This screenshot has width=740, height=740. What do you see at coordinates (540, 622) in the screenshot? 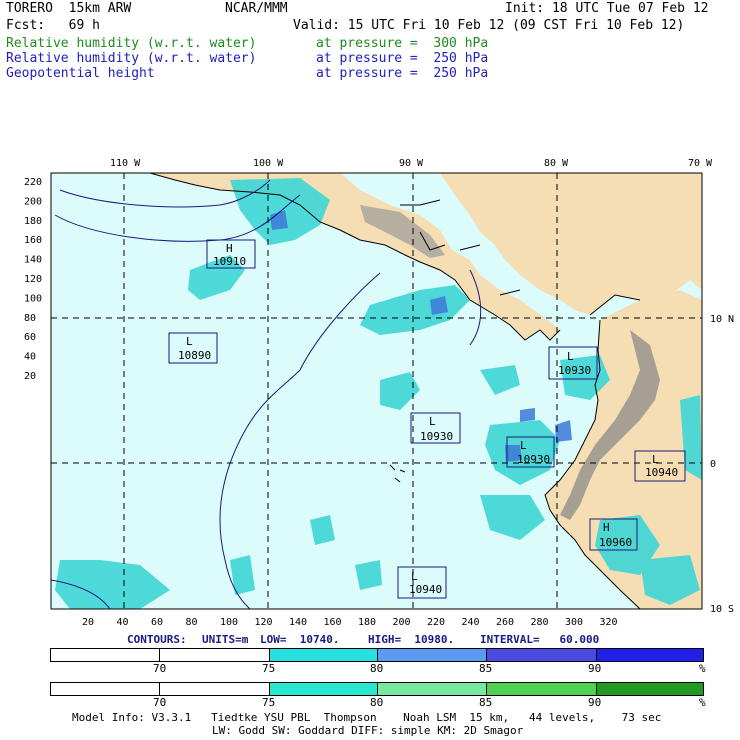
I see `x-tick-label: 280` at bounding box center [540, 622].